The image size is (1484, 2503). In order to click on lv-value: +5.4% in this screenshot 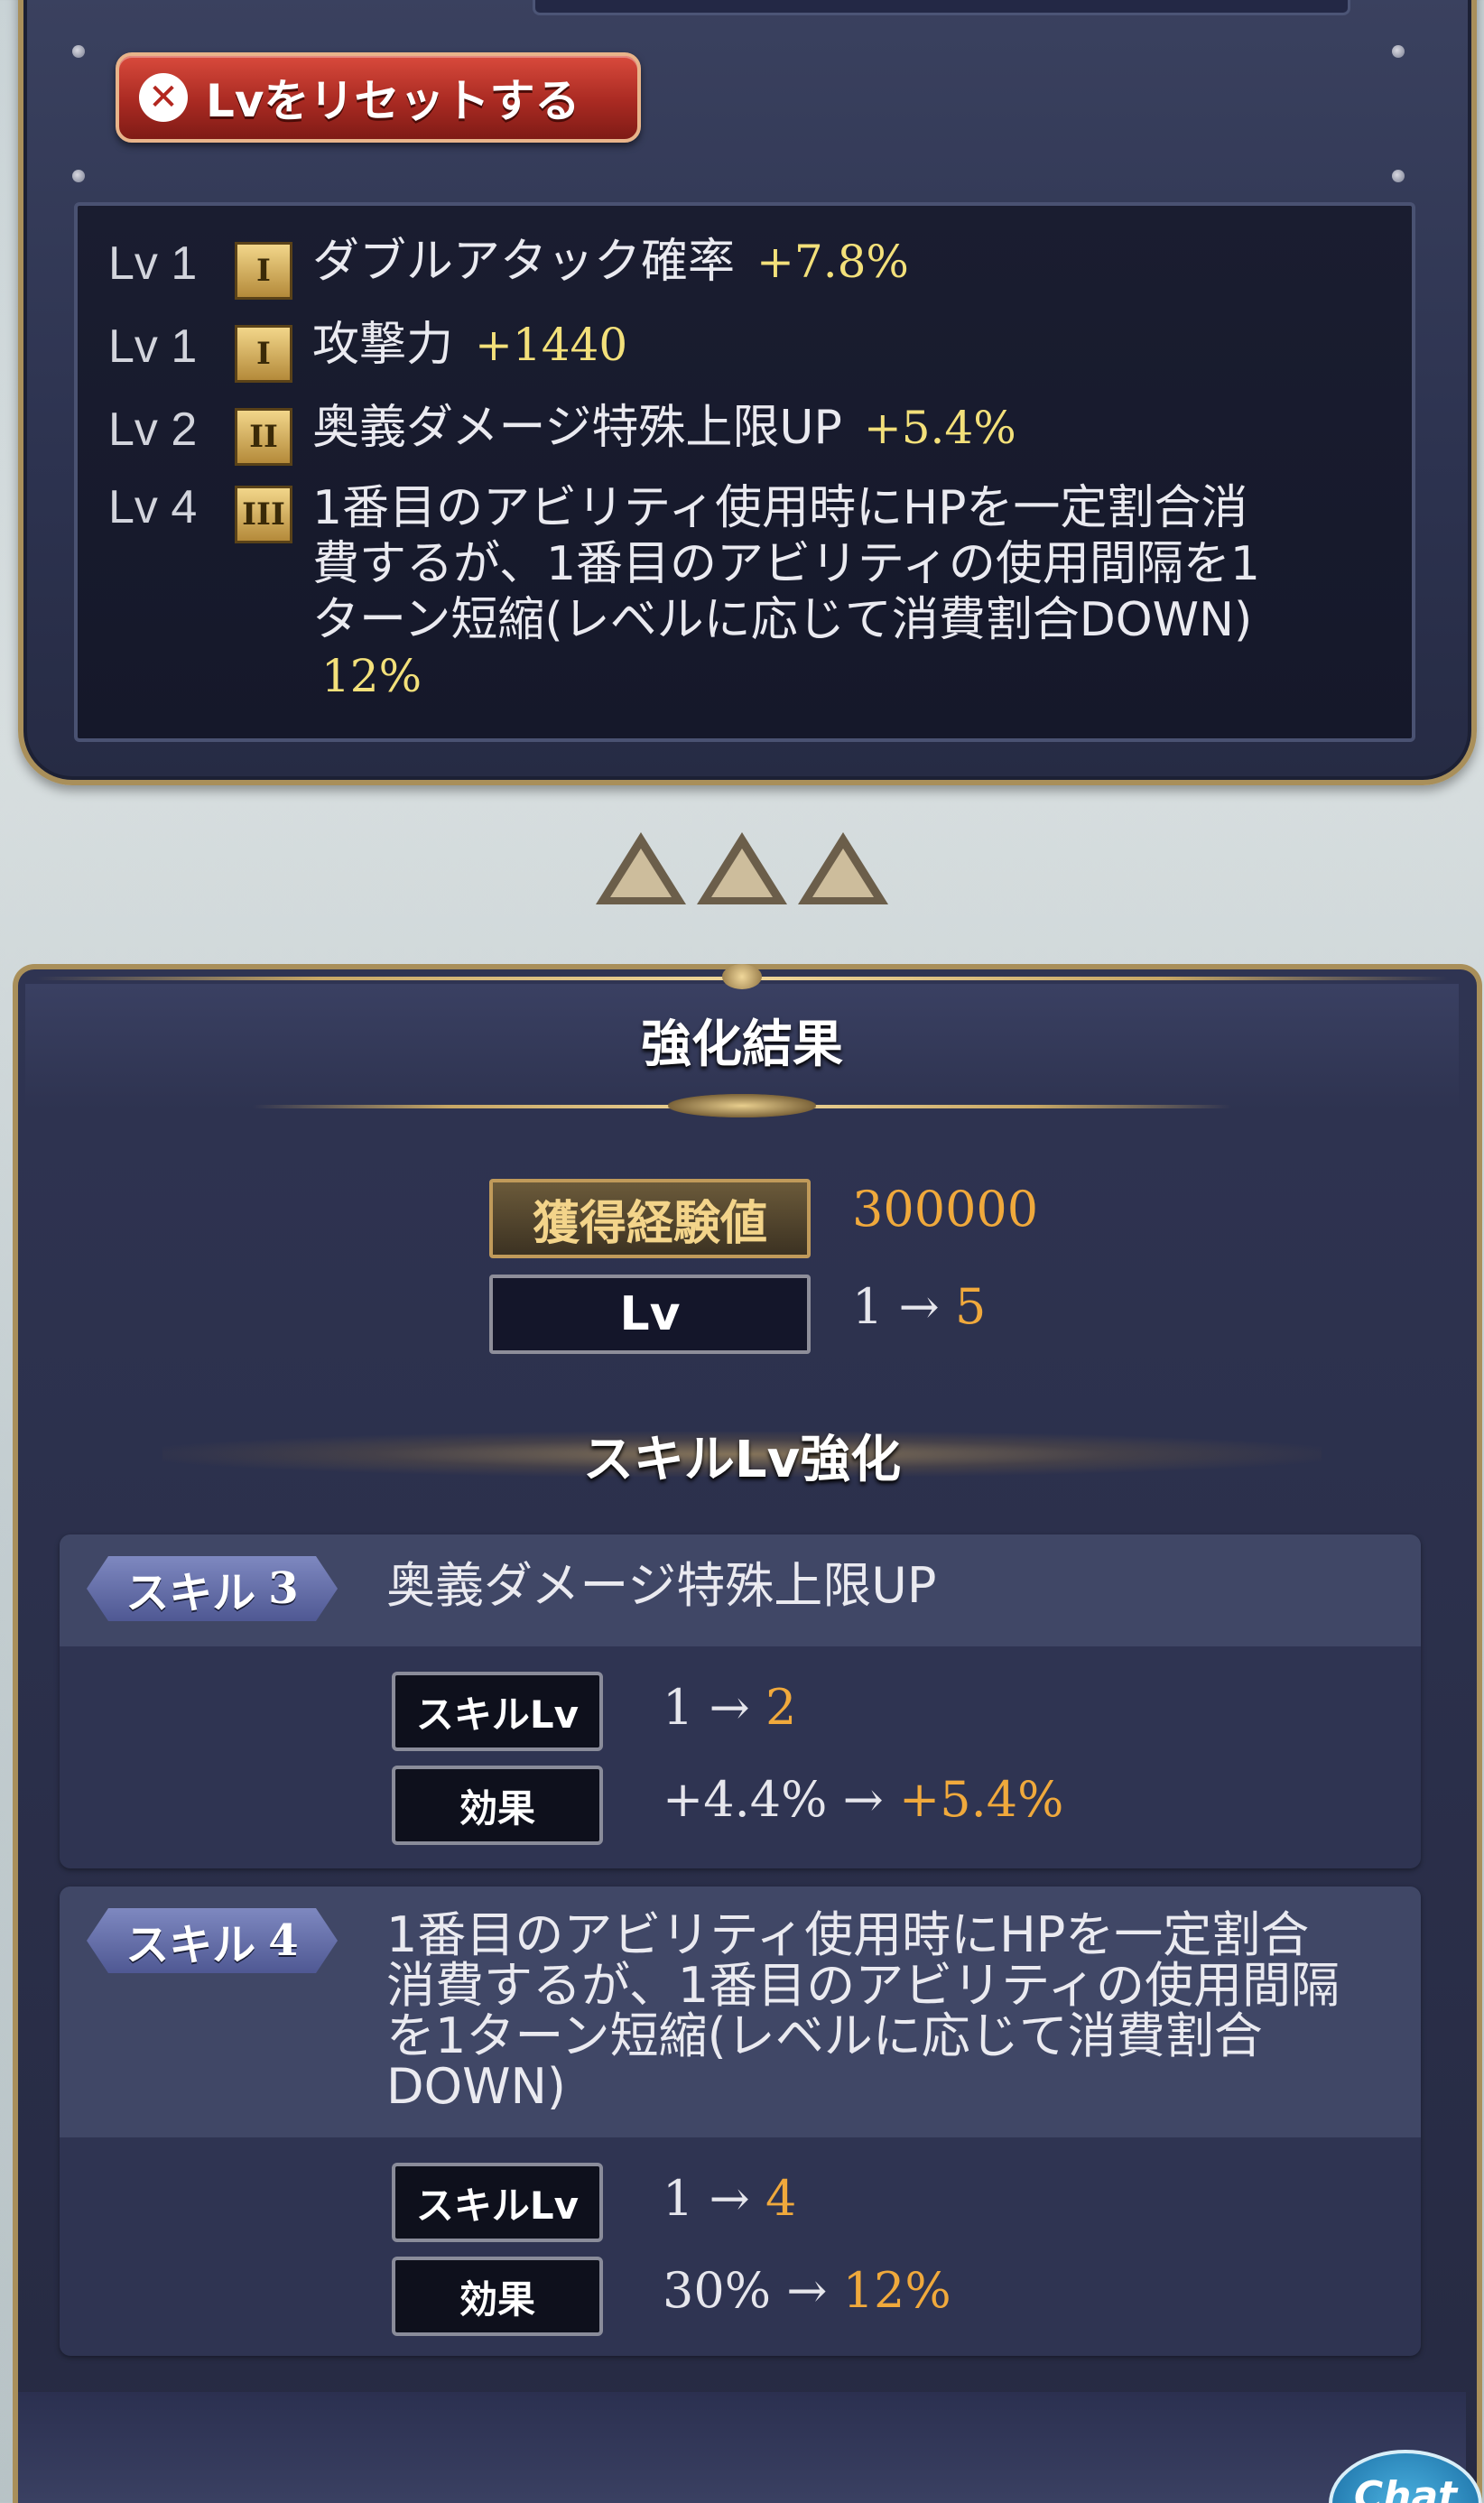, I will do `click(939, 428)`.